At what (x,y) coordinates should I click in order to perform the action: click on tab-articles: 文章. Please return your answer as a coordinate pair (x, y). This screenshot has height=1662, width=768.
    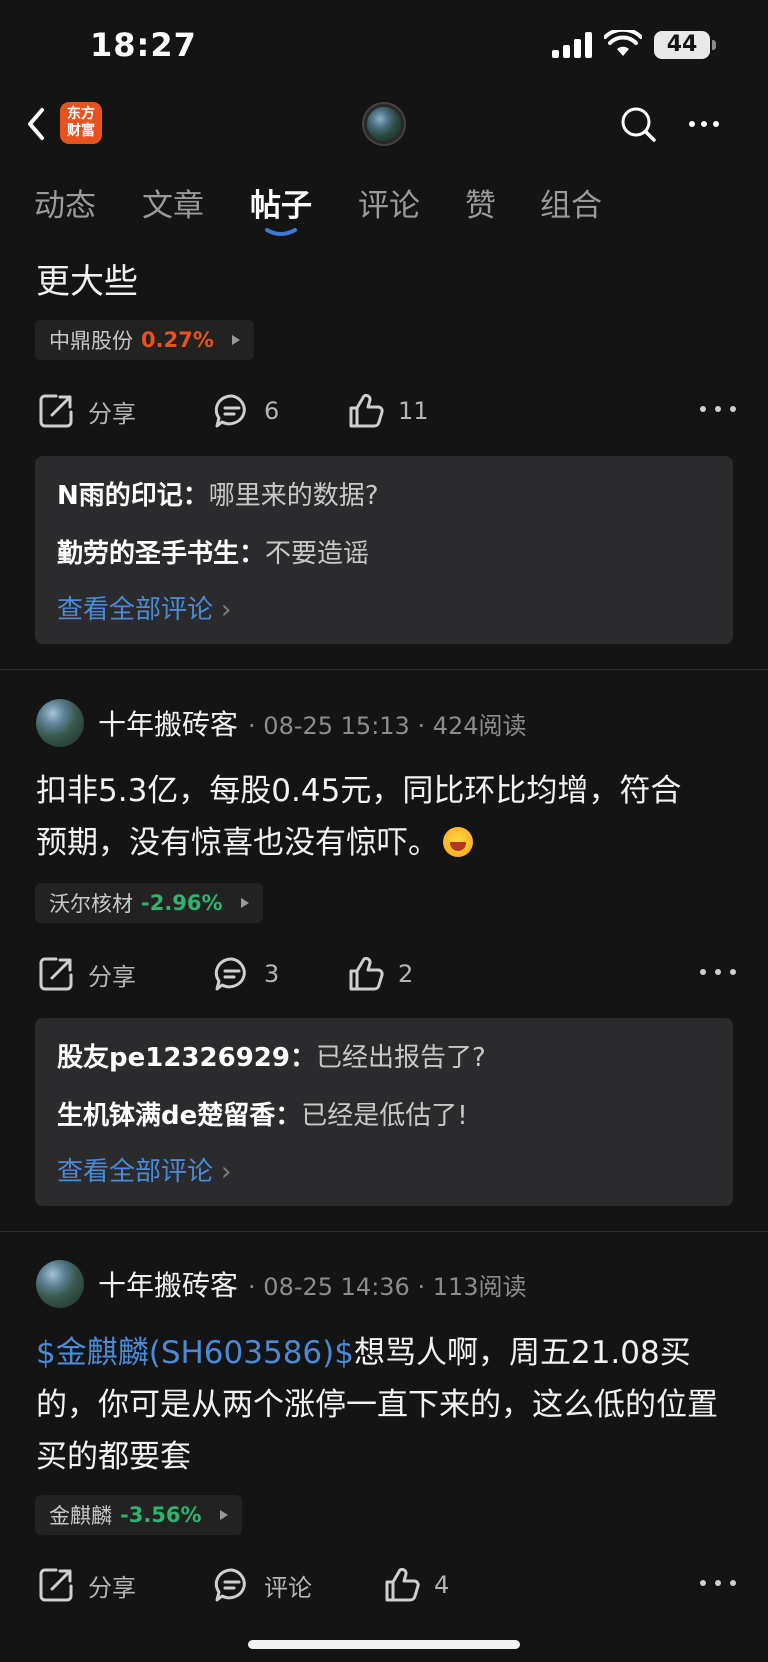
    Looking at the image, I should click on (173, 202).